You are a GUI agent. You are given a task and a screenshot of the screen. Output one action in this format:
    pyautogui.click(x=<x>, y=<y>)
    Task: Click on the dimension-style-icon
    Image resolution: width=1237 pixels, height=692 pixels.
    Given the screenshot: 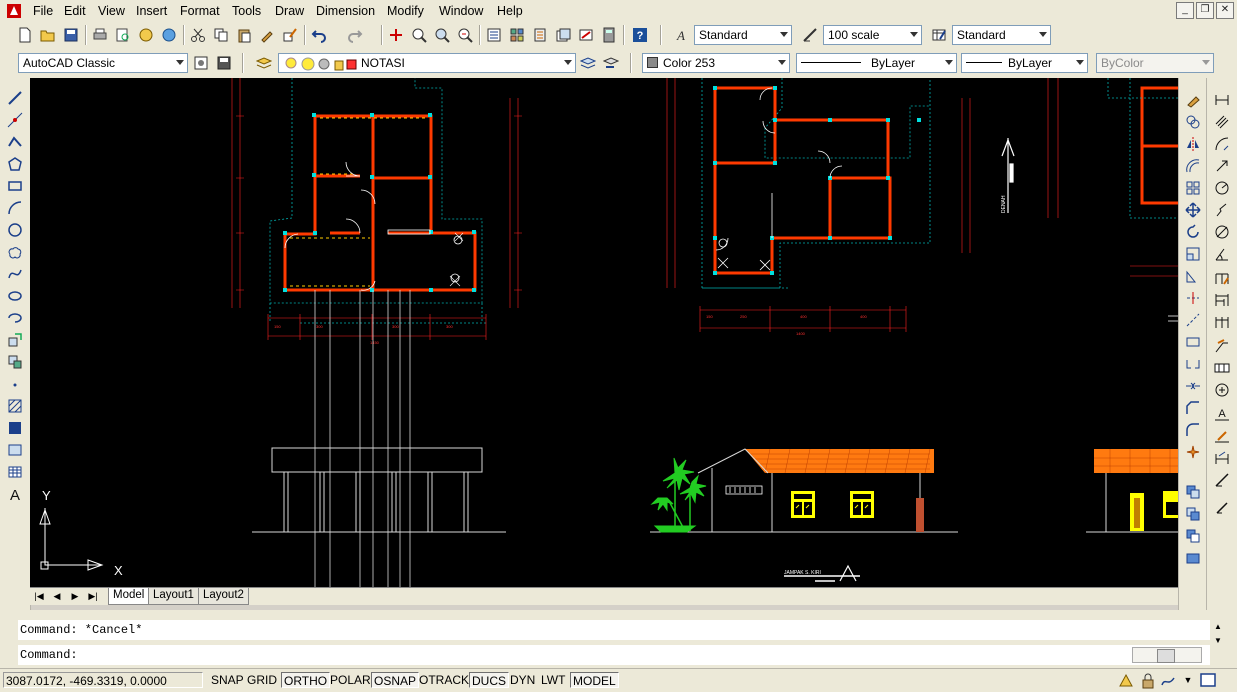 What is the action you would take?
    pyautogui.click(x=810, y=35)
    